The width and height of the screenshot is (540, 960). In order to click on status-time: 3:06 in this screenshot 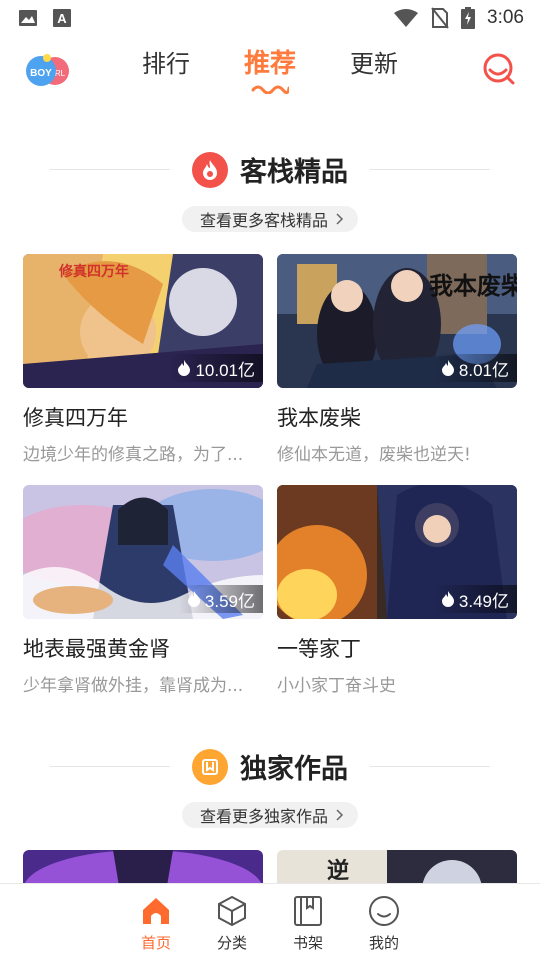, I will do `click(505, 17)`.